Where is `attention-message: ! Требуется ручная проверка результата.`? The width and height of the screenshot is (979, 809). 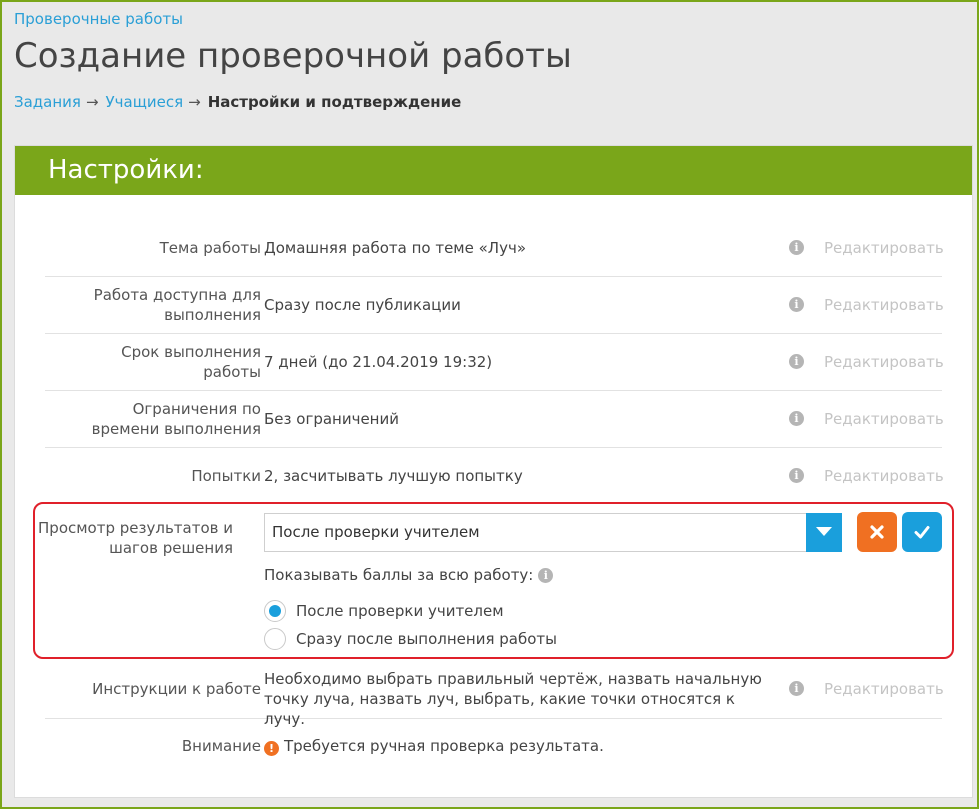
attention-message: ! Требуется ручная проверка результата. is located at coordinates (434, 746).